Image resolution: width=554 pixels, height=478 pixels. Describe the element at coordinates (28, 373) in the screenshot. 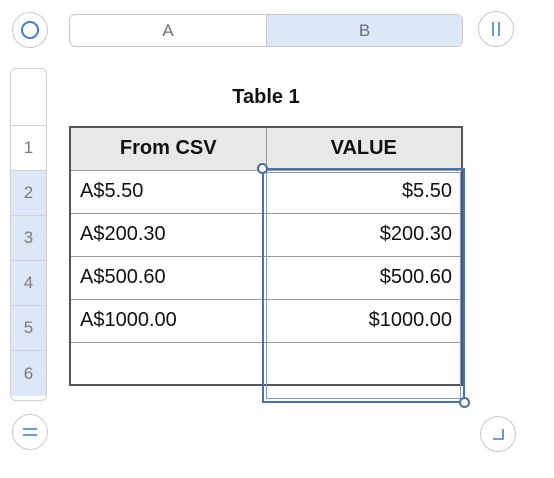

I see `row-header-6: 6` at that location.